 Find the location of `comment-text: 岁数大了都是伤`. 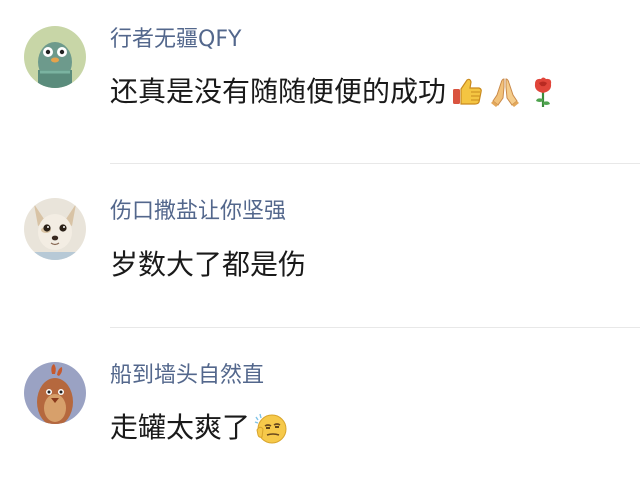

comment-text: 岁数大了都是伤 is located at coordinates (208, 264).